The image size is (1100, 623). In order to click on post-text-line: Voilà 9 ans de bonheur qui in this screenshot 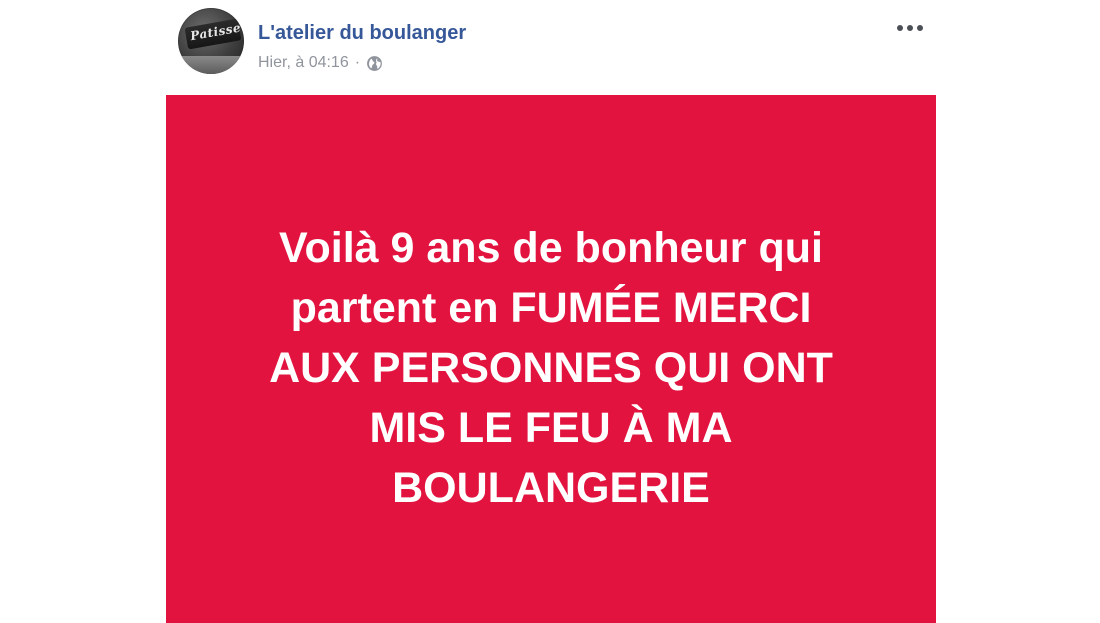, I will do `click(551, 248)`.